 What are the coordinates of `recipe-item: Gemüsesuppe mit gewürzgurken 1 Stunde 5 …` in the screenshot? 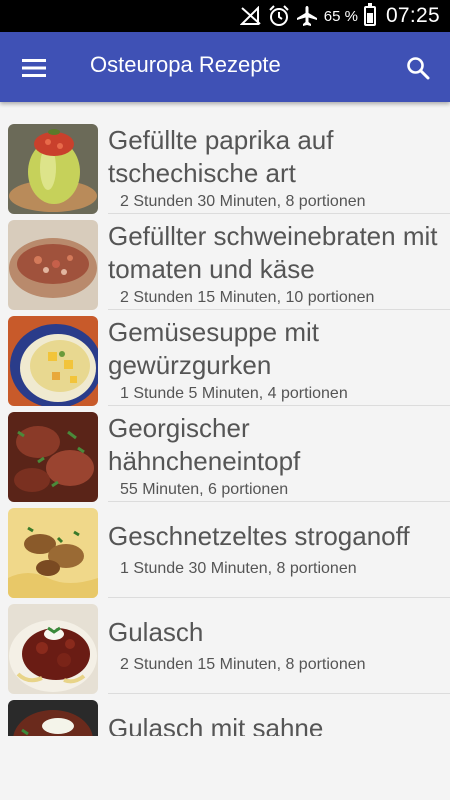 It's located at (225, 358).